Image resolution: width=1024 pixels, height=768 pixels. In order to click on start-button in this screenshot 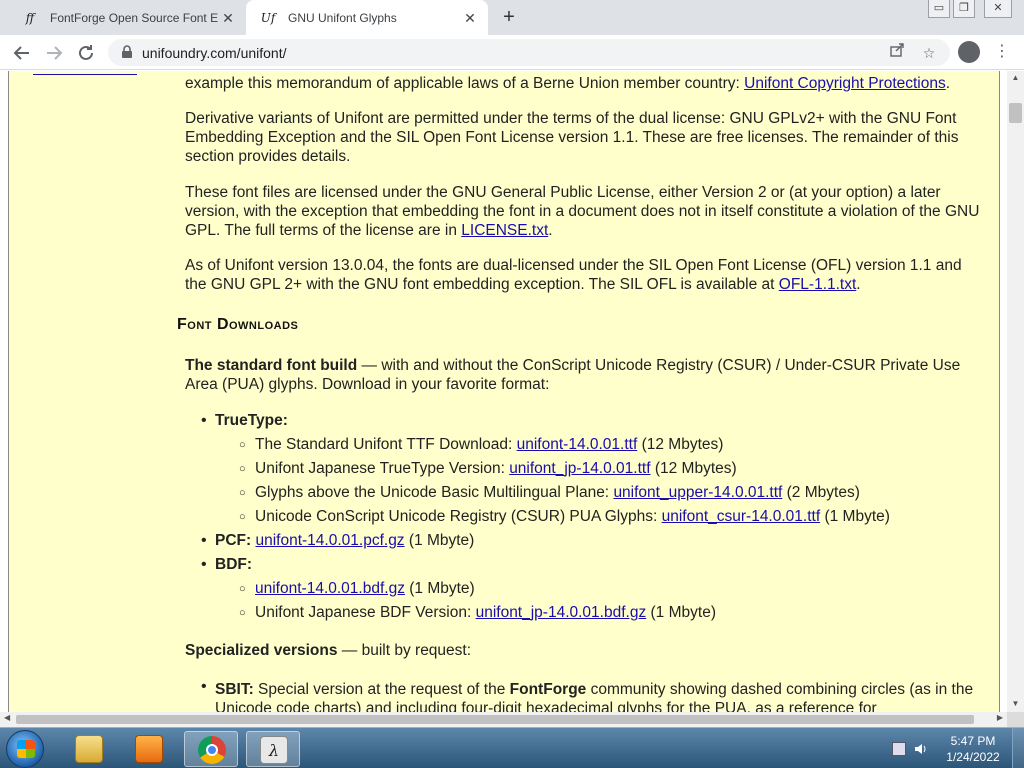, I will do `click(25, 749)`.